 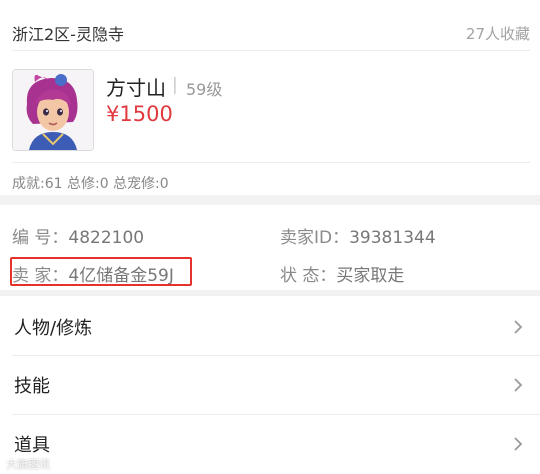 I want to click on server-name: 浙江2区-灵隐寺, so click(x=68, y=34).